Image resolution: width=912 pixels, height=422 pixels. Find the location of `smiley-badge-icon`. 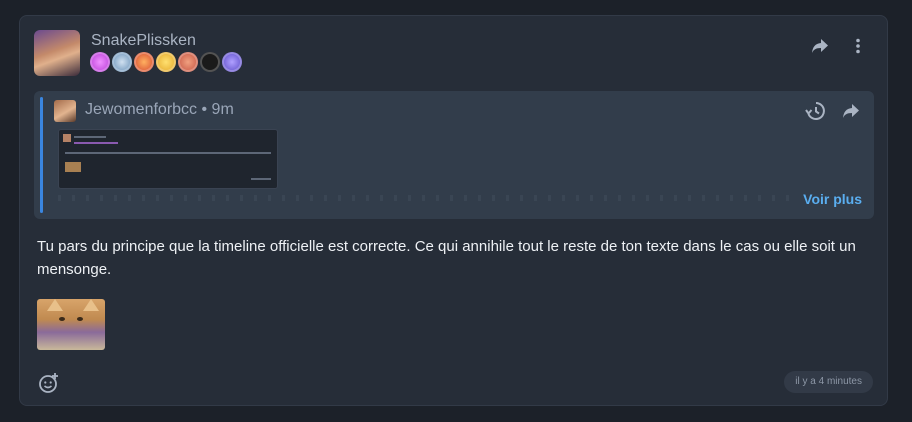

smiley-badge-icon is located at coordinates (166, 62).